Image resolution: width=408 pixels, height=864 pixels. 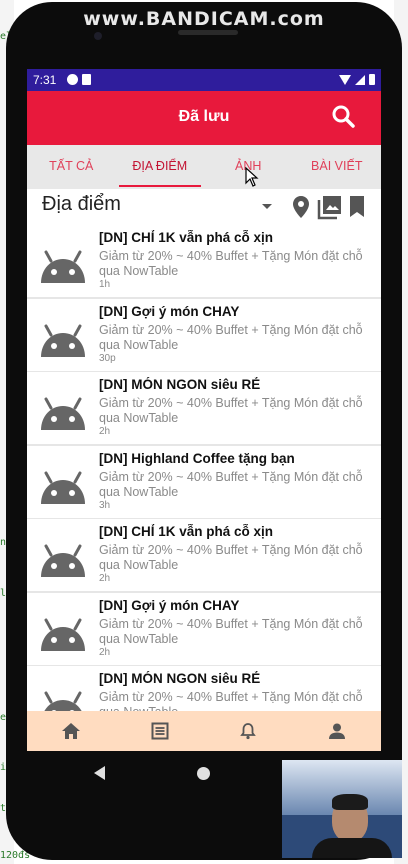 What do you see at coordinates (197, 458) in the screenshot?
I see `item-title: [DN] Highland Coffee tặng bạn` at bounding box center [197, 458].